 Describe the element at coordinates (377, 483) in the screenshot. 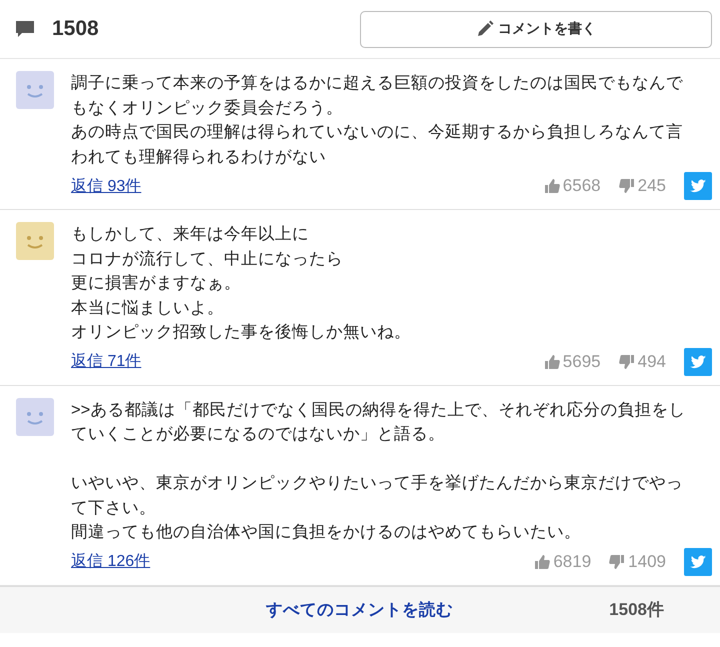

I see `comment-text: いやいや、東京がオリンピックやりたいって手を挙げたんだから東京だけでやっ` at that location.